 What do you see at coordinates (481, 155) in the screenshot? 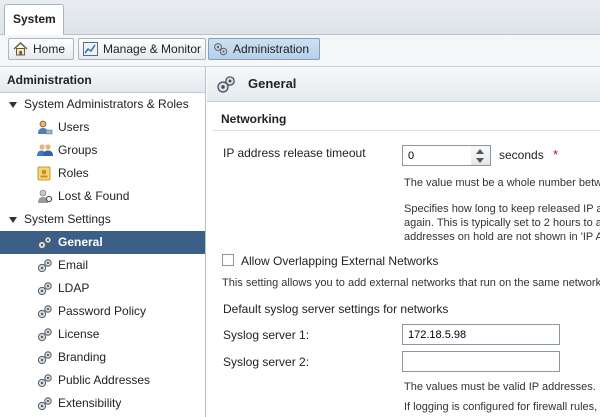
I see `ip-release-timeout-spinner` at bounding box center [481, 155].